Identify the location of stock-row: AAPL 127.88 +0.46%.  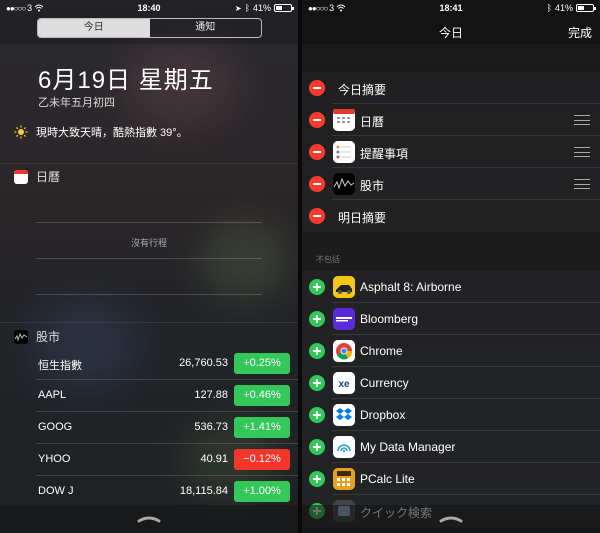
(149, 396).